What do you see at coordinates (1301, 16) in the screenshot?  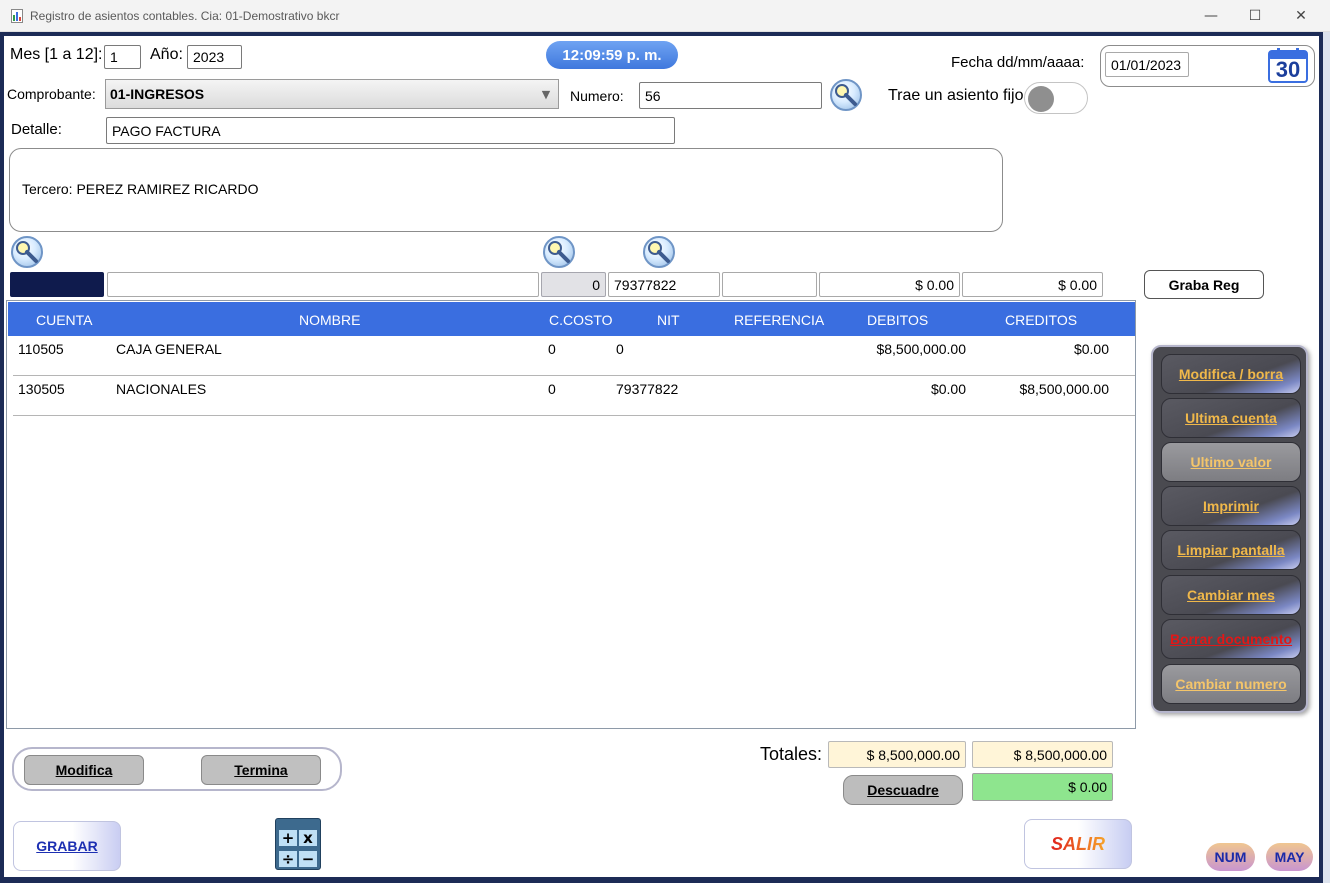 I see `close-button: ✕` at bounding box center [1301, 16].